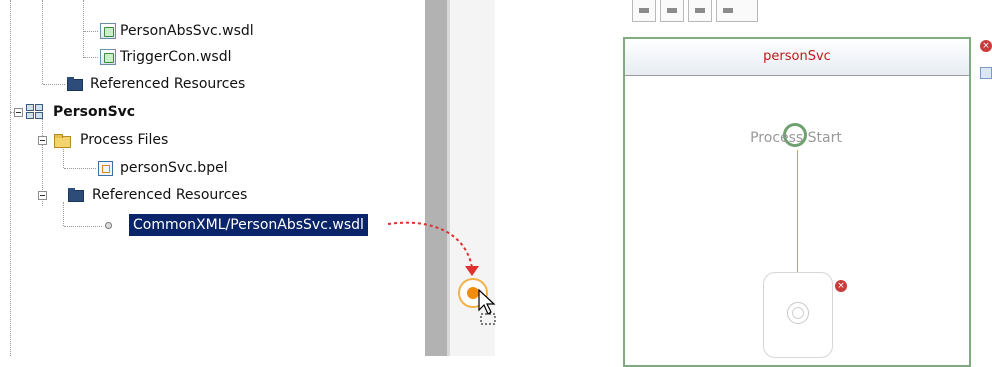 This screenshot has width=992, height=367. I want to click on process-title: personSvc, so click(797, 57).